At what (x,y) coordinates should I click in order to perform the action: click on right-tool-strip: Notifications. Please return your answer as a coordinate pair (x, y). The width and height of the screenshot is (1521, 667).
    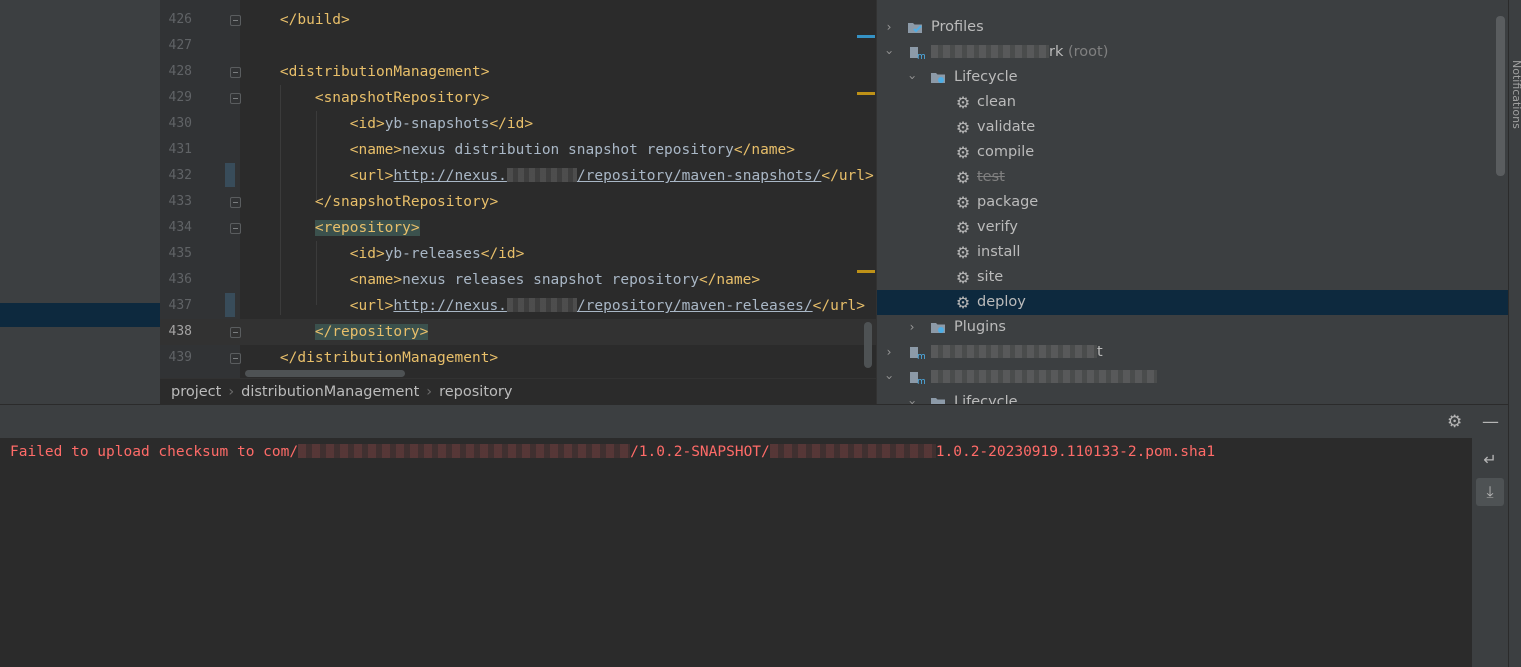
    Looking at the image, I should click on (1514, 333).